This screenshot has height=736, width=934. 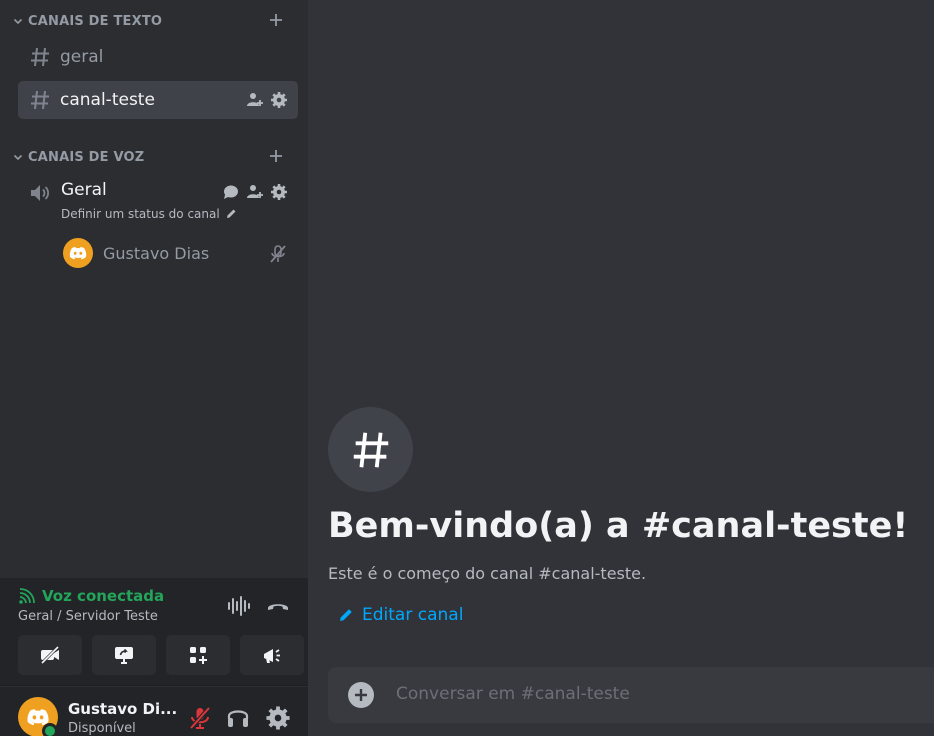 What do you see at coordinates (140, 214) in the screenshot?
I see `channel-status-text: Definir um status do canal` at bounding box center [140, 214].